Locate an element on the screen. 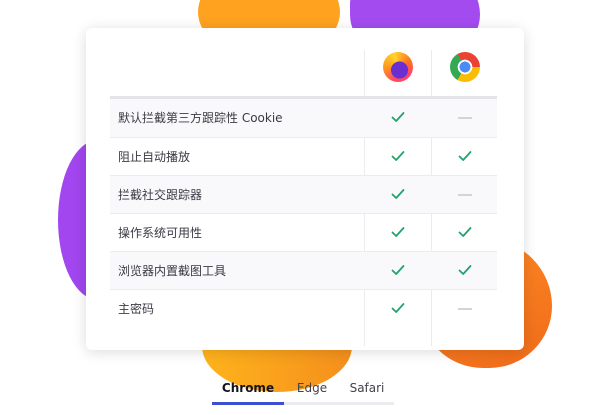 The height and width of the screenshot is (415, 600). firefox-logo-icon is located at coordinates (398, 67).